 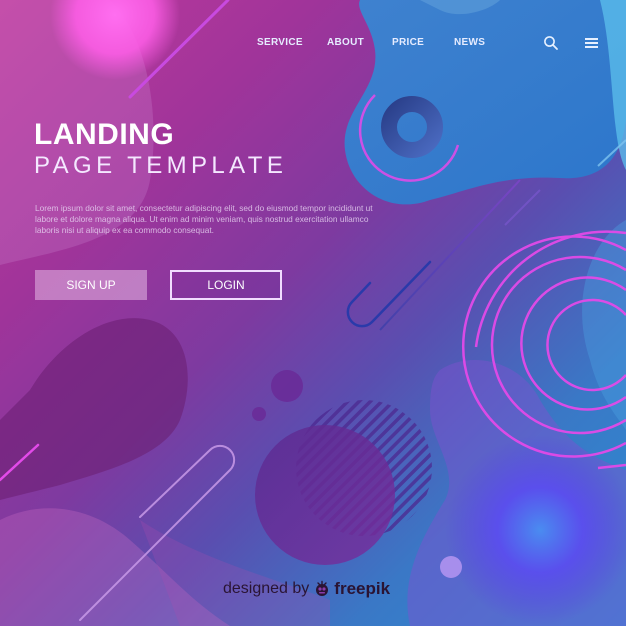 What do you see at coordinates (226, 285) in the screenshot?
I see `login-button: LOGIN` at bounding box center [226, 285].